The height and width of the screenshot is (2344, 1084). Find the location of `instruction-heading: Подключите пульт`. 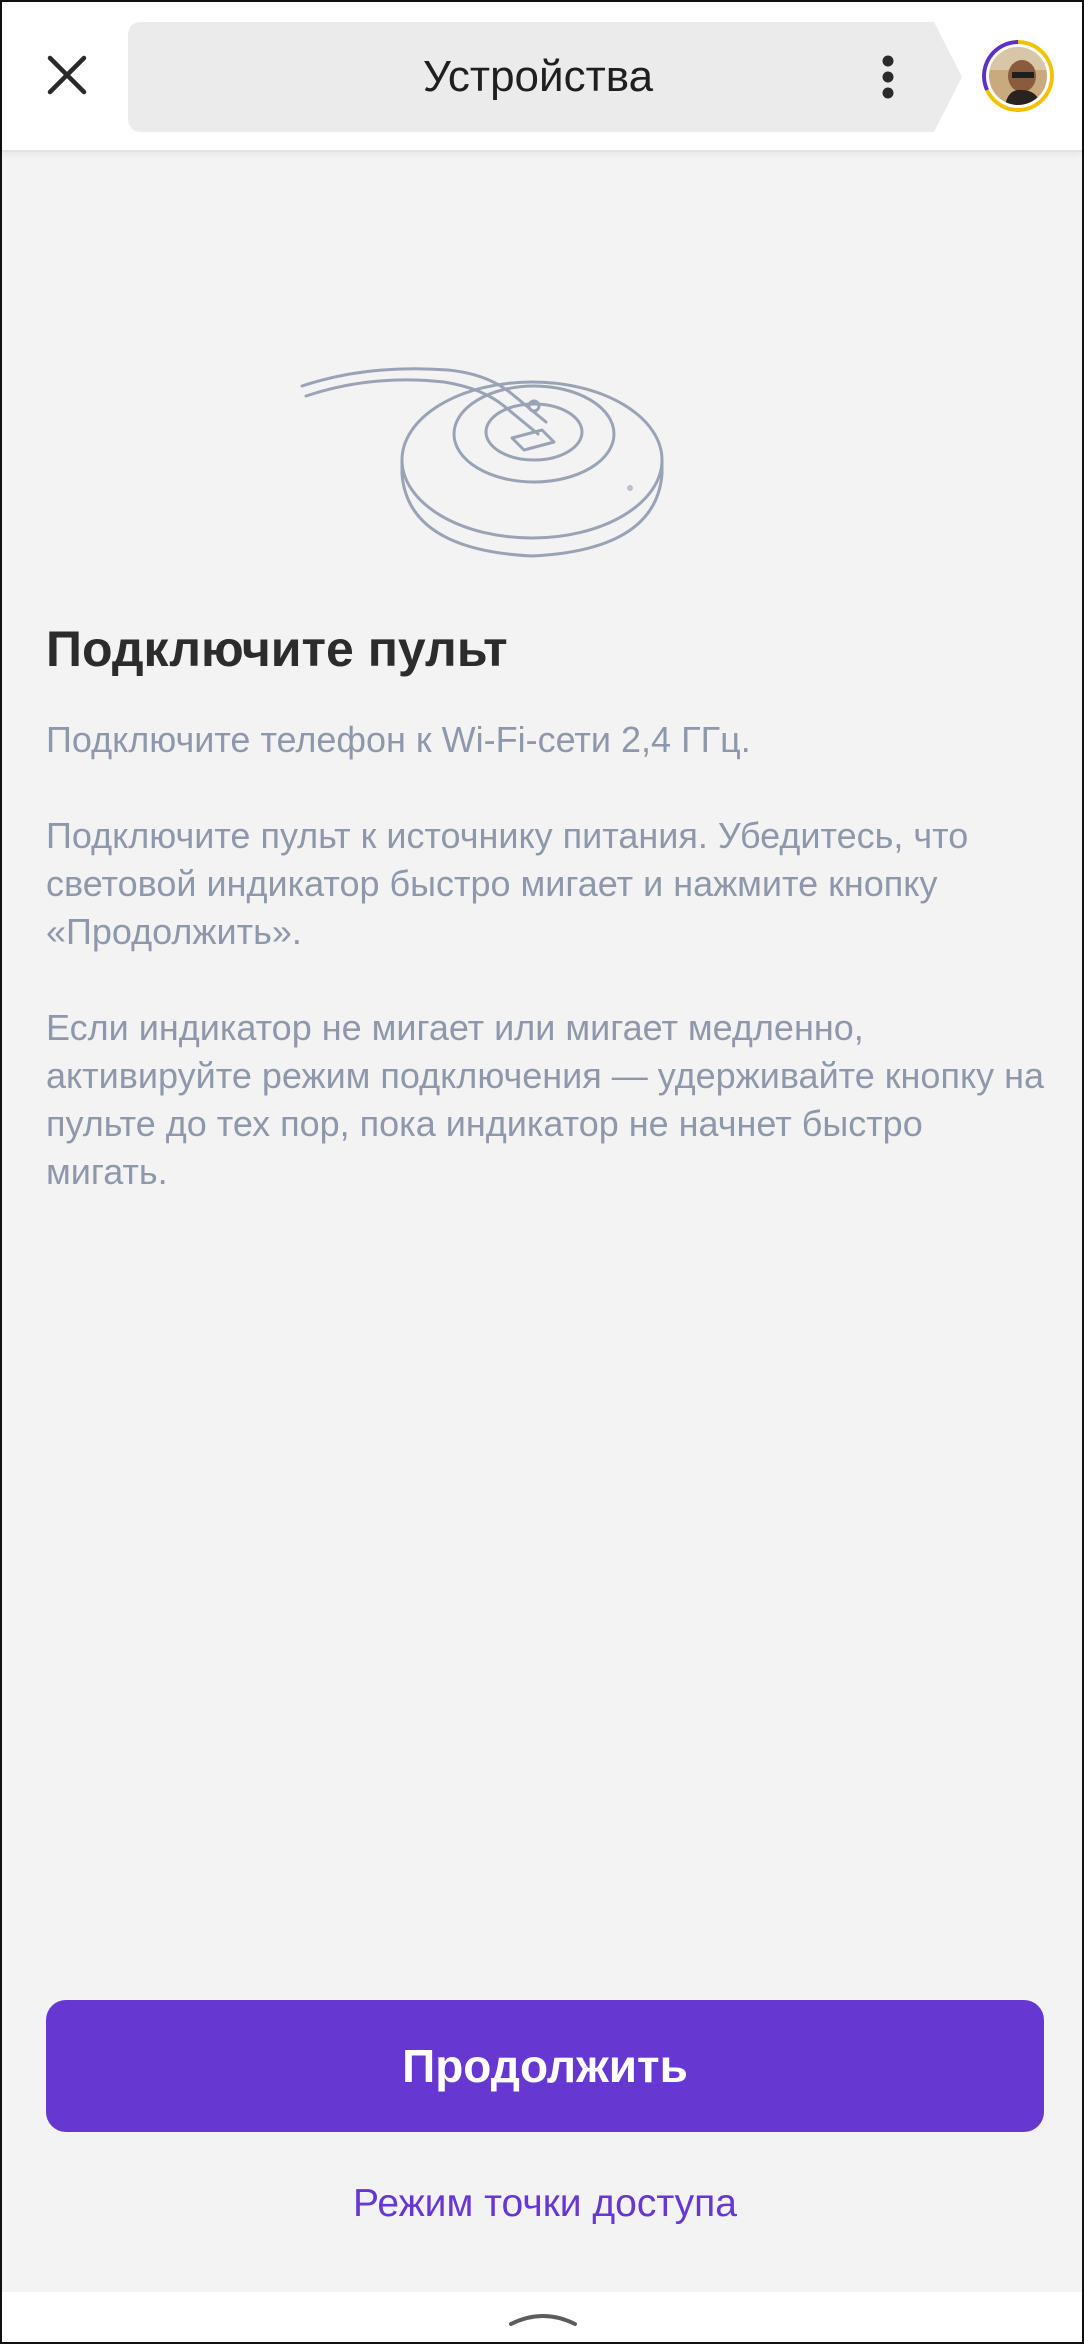

instruction-heading: Подключите пульт is located at coordinates (277, 649).